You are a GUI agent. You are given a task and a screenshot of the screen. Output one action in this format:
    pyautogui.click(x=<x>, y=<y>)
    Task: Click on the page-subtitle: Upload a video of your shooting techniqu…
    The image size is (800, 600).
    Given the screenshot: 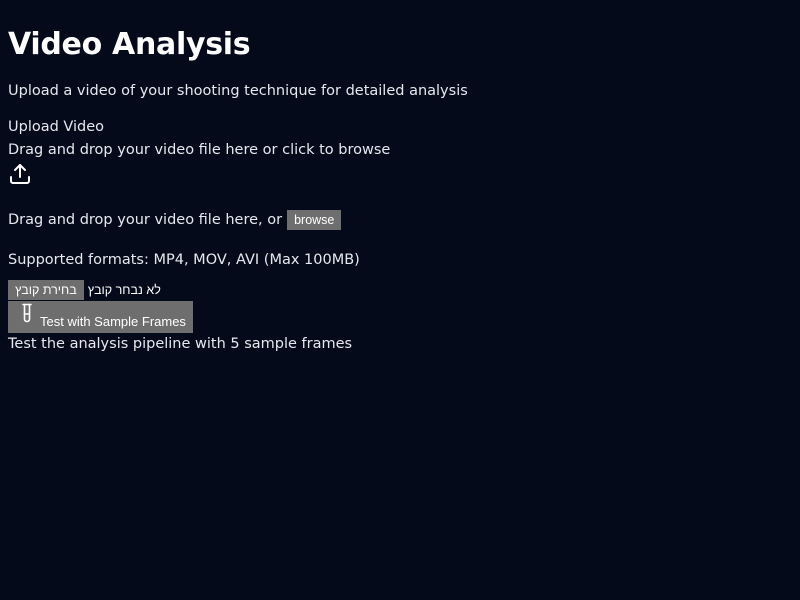 What is the action you would take?
    pyautogui.click(x=238, y=91)
    